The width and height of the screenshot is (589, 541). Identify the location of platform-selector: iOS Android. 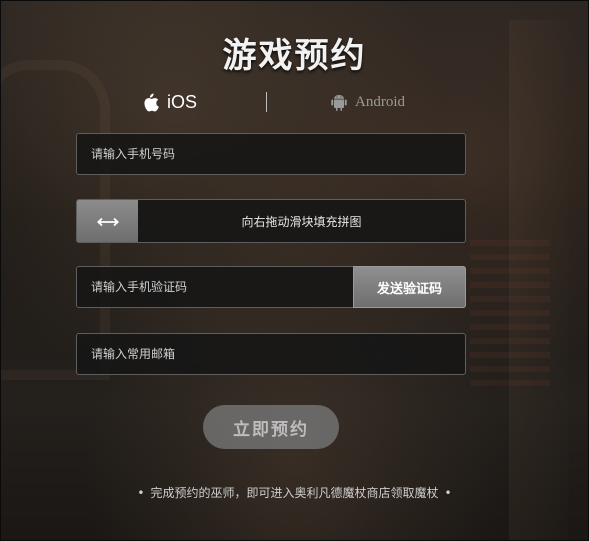
(271, 102).